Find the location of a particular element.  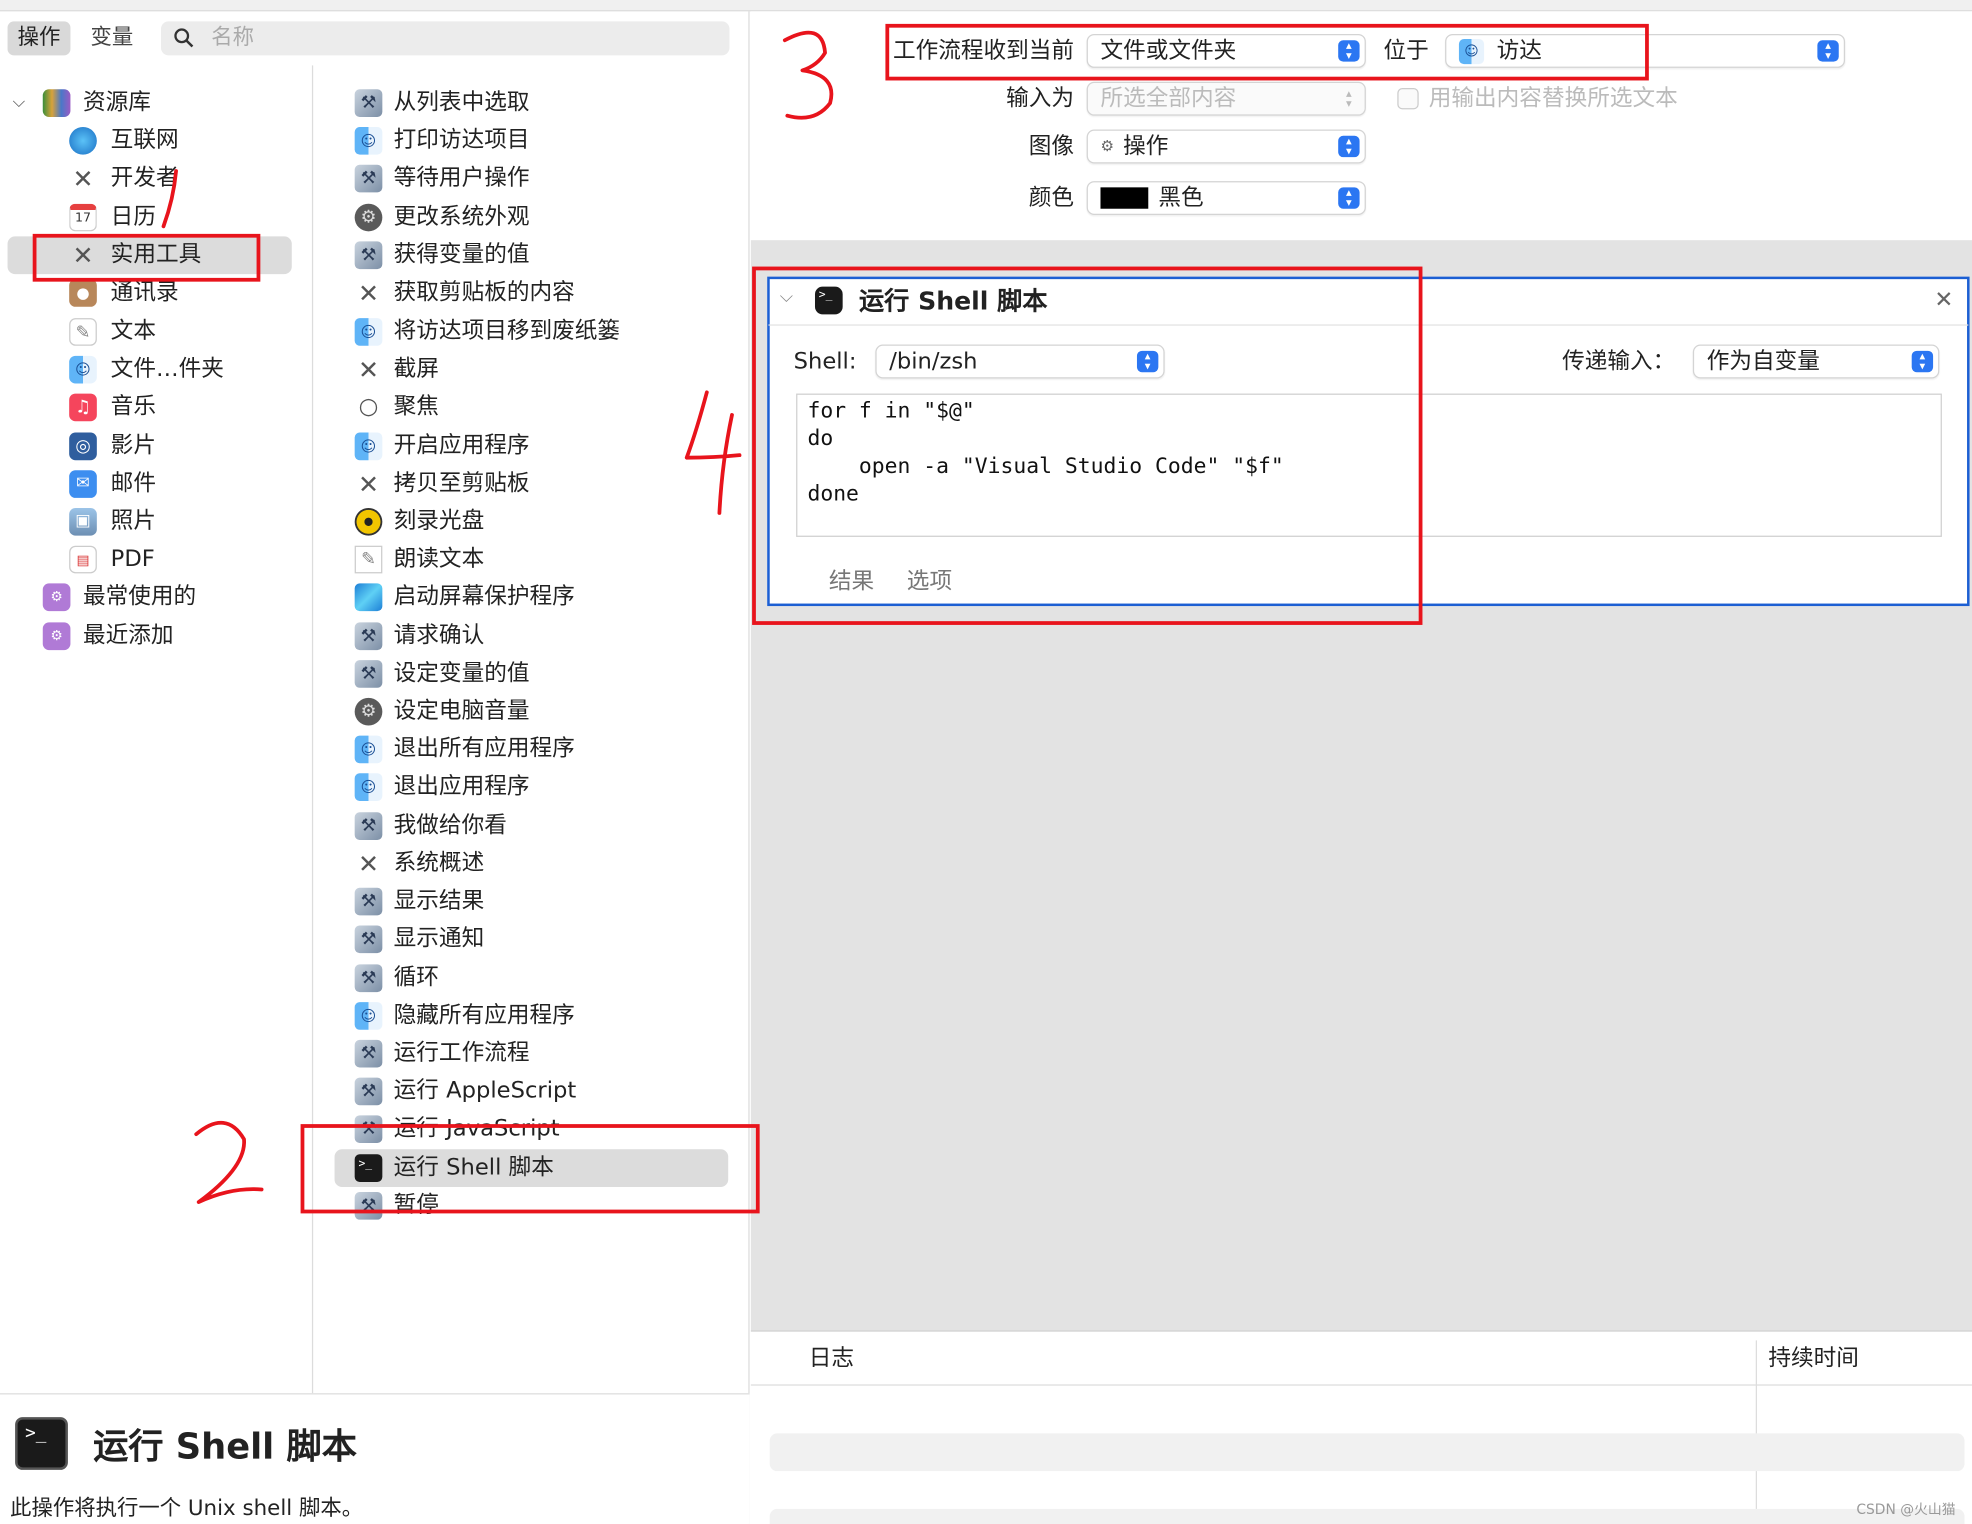

action-item: ○ 聚焦 is located at coordinates (534, 408).